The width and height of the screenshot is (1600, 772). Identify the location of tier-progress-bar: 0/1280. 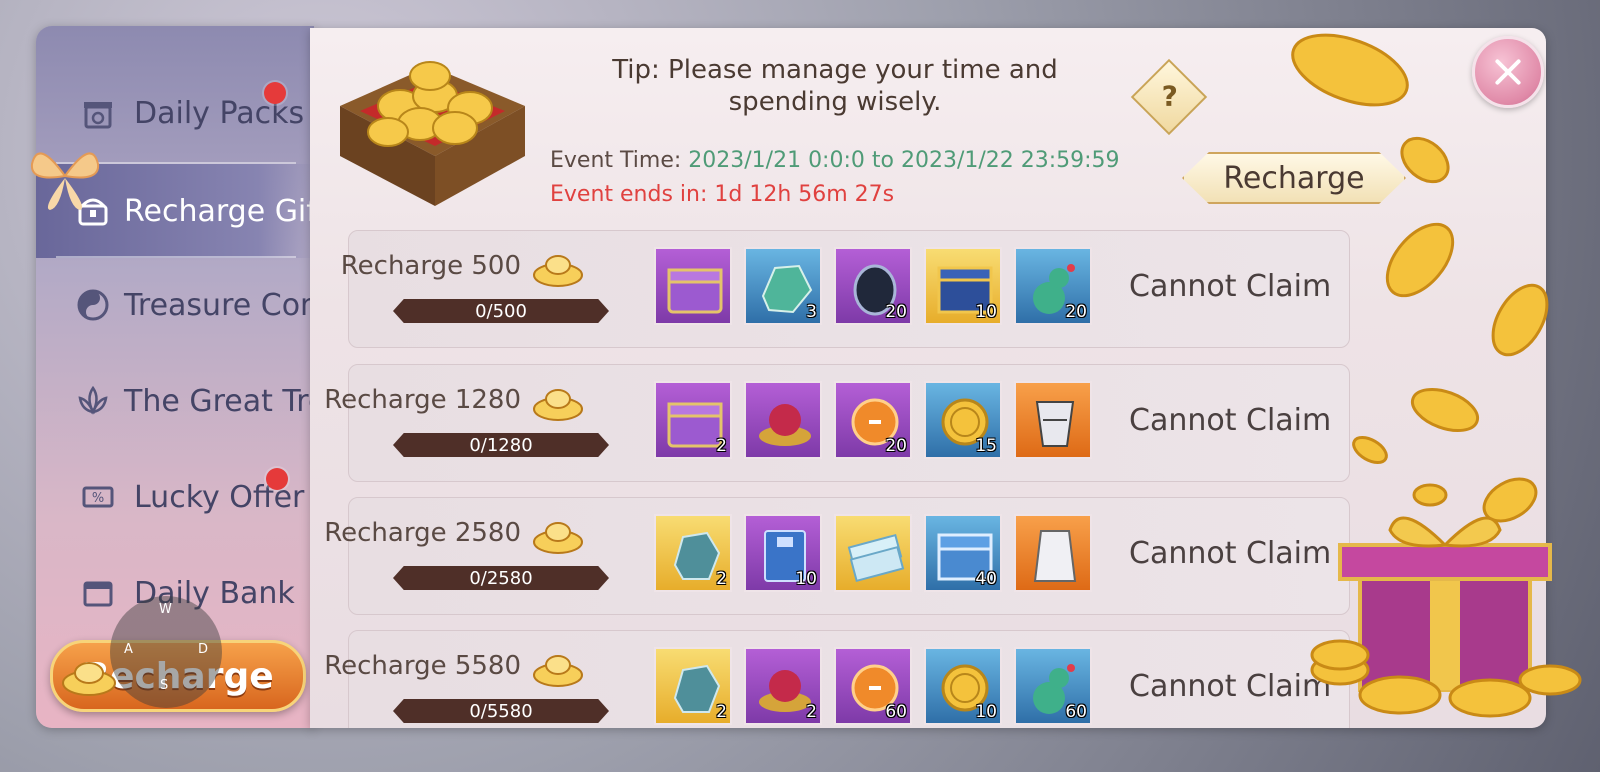
(501, 445).